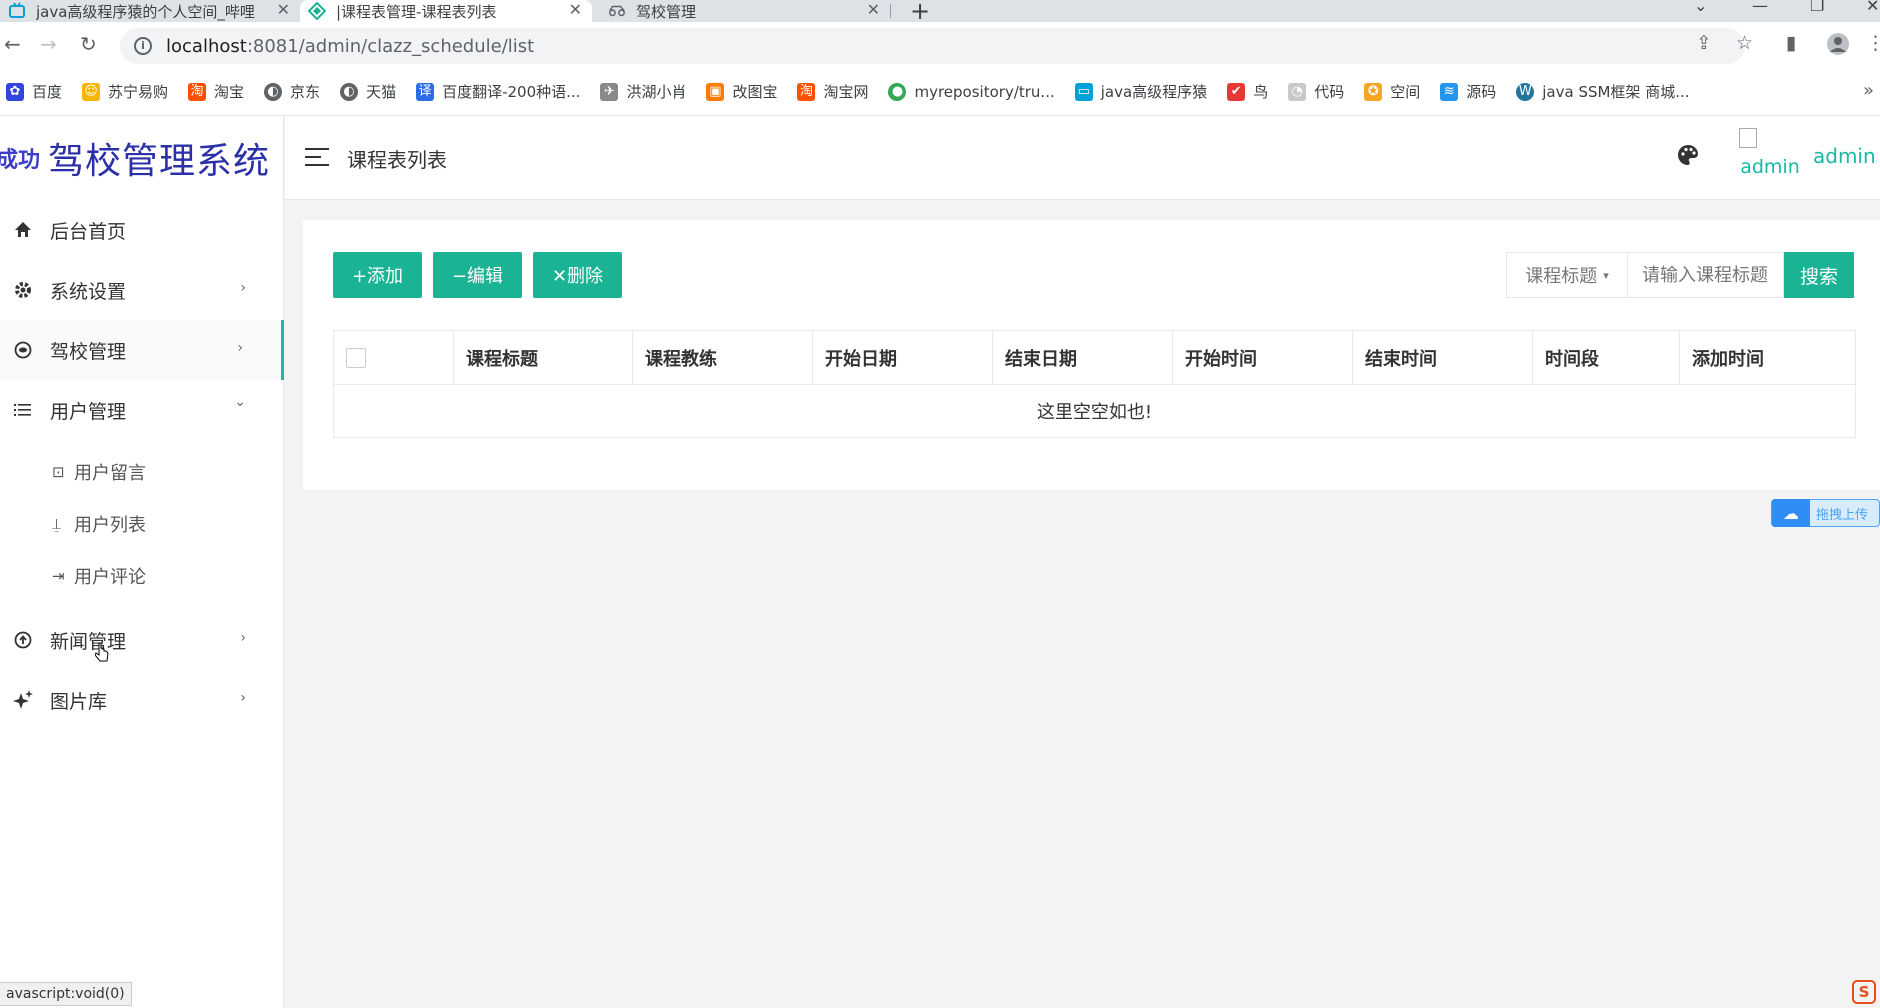  I want to click on search-field-select: 课程标题 ▾, so click(1567, 275).